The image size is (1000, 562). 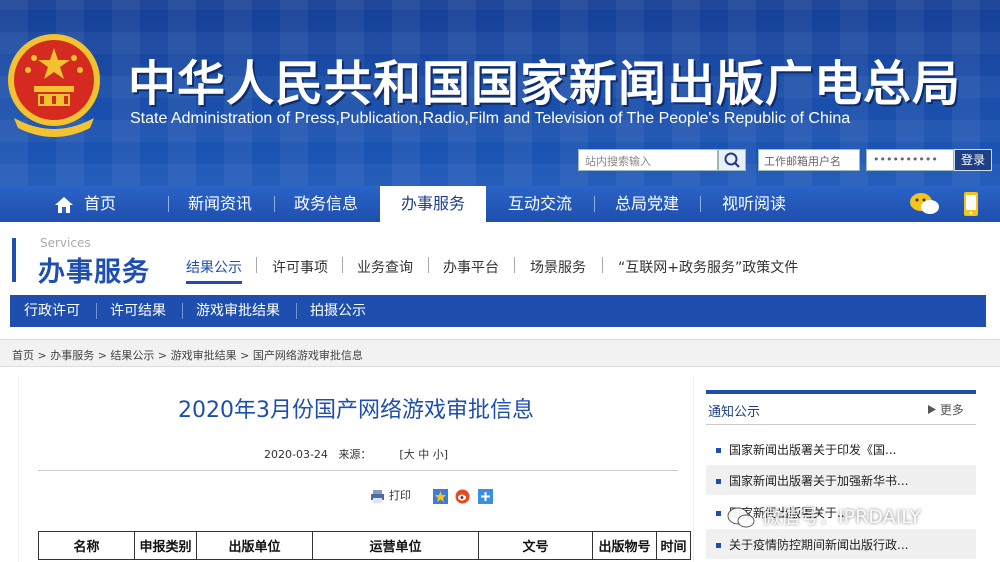 What do you see at coordinates (462, 496) in the screenshot?
I see `share-weibo-icon` at bounding box center [462, 496].